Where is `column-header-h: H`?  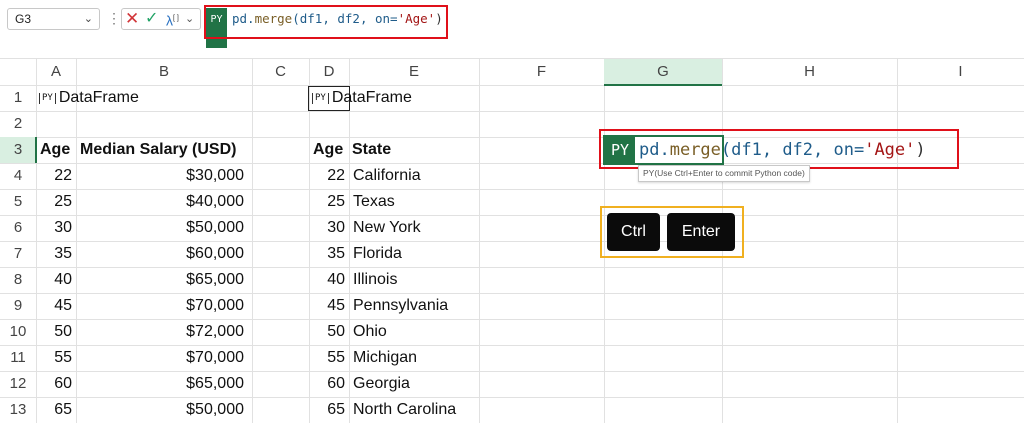
column-header-h: H is located at coordinates (809, 72).